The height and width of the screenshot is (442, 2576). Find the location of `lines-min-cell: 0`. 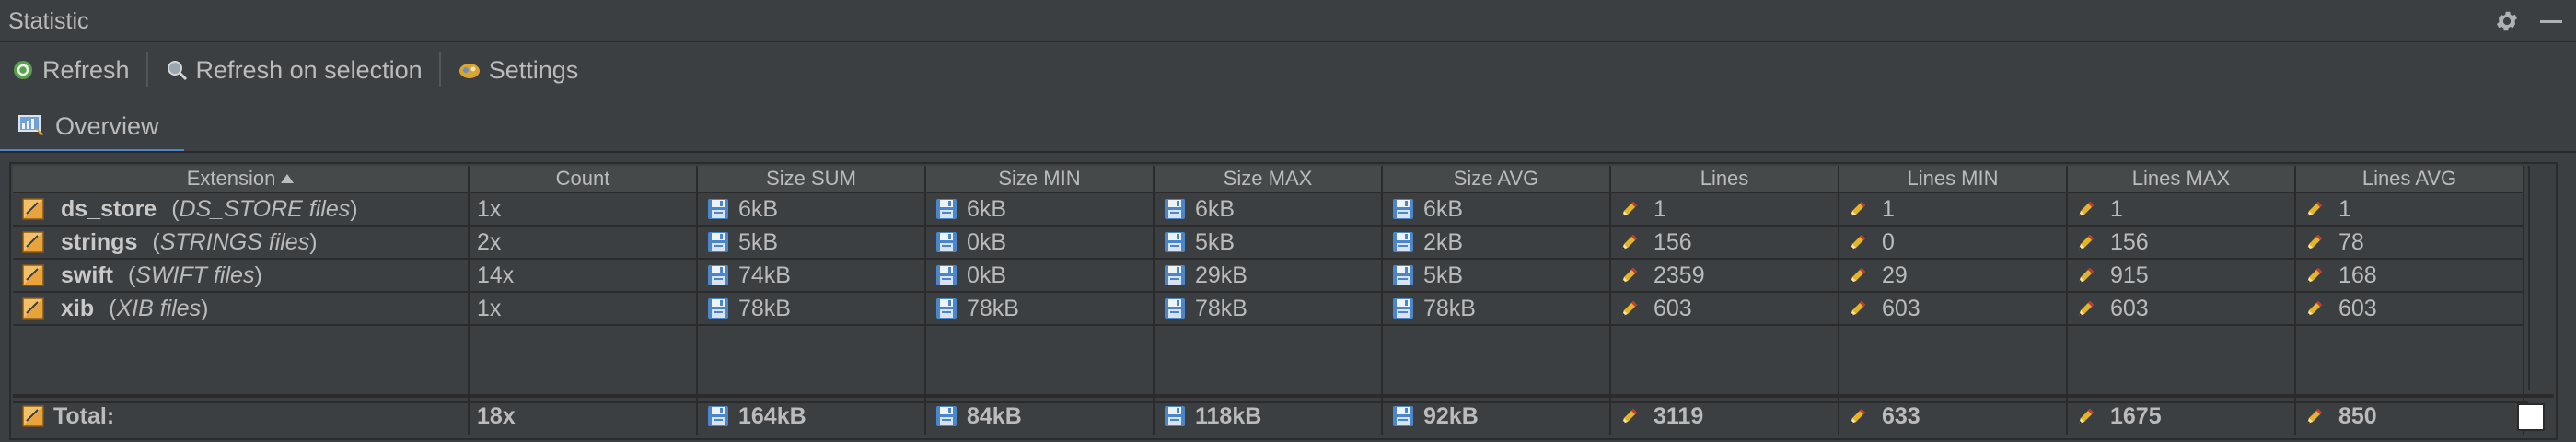

lines-min-cell: 0 is located at coordinates (1953, 243).